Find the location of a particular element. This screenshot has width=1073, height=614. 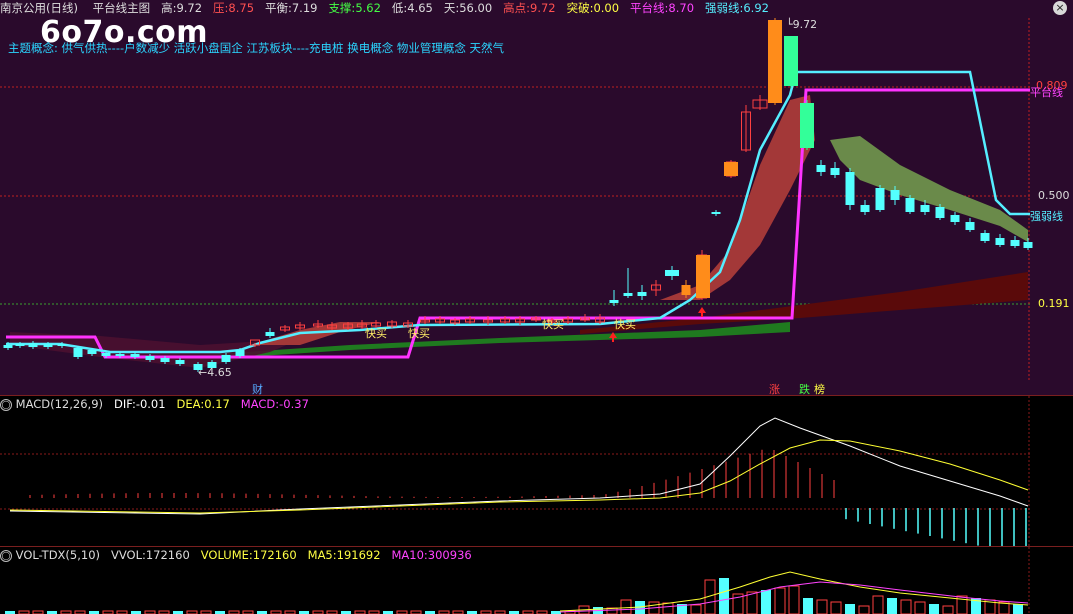

balance-value: 7.19 is located at coordinates (304, 8).